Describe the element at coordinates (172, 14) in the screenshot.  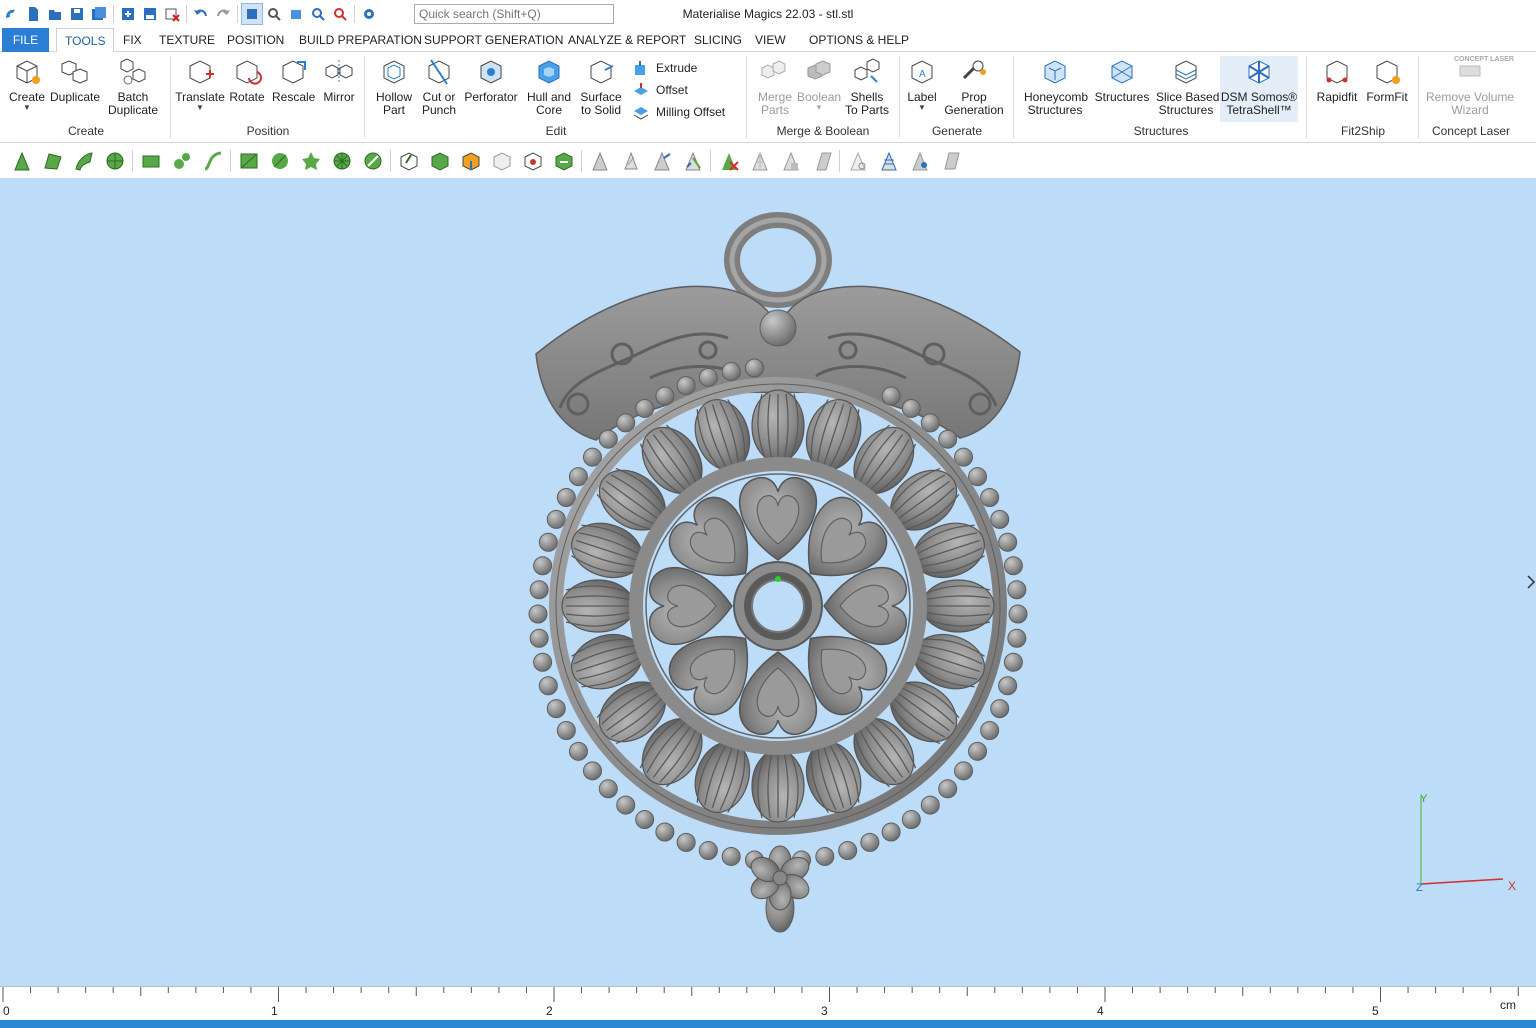
I see `unload-part-icon` at that location.